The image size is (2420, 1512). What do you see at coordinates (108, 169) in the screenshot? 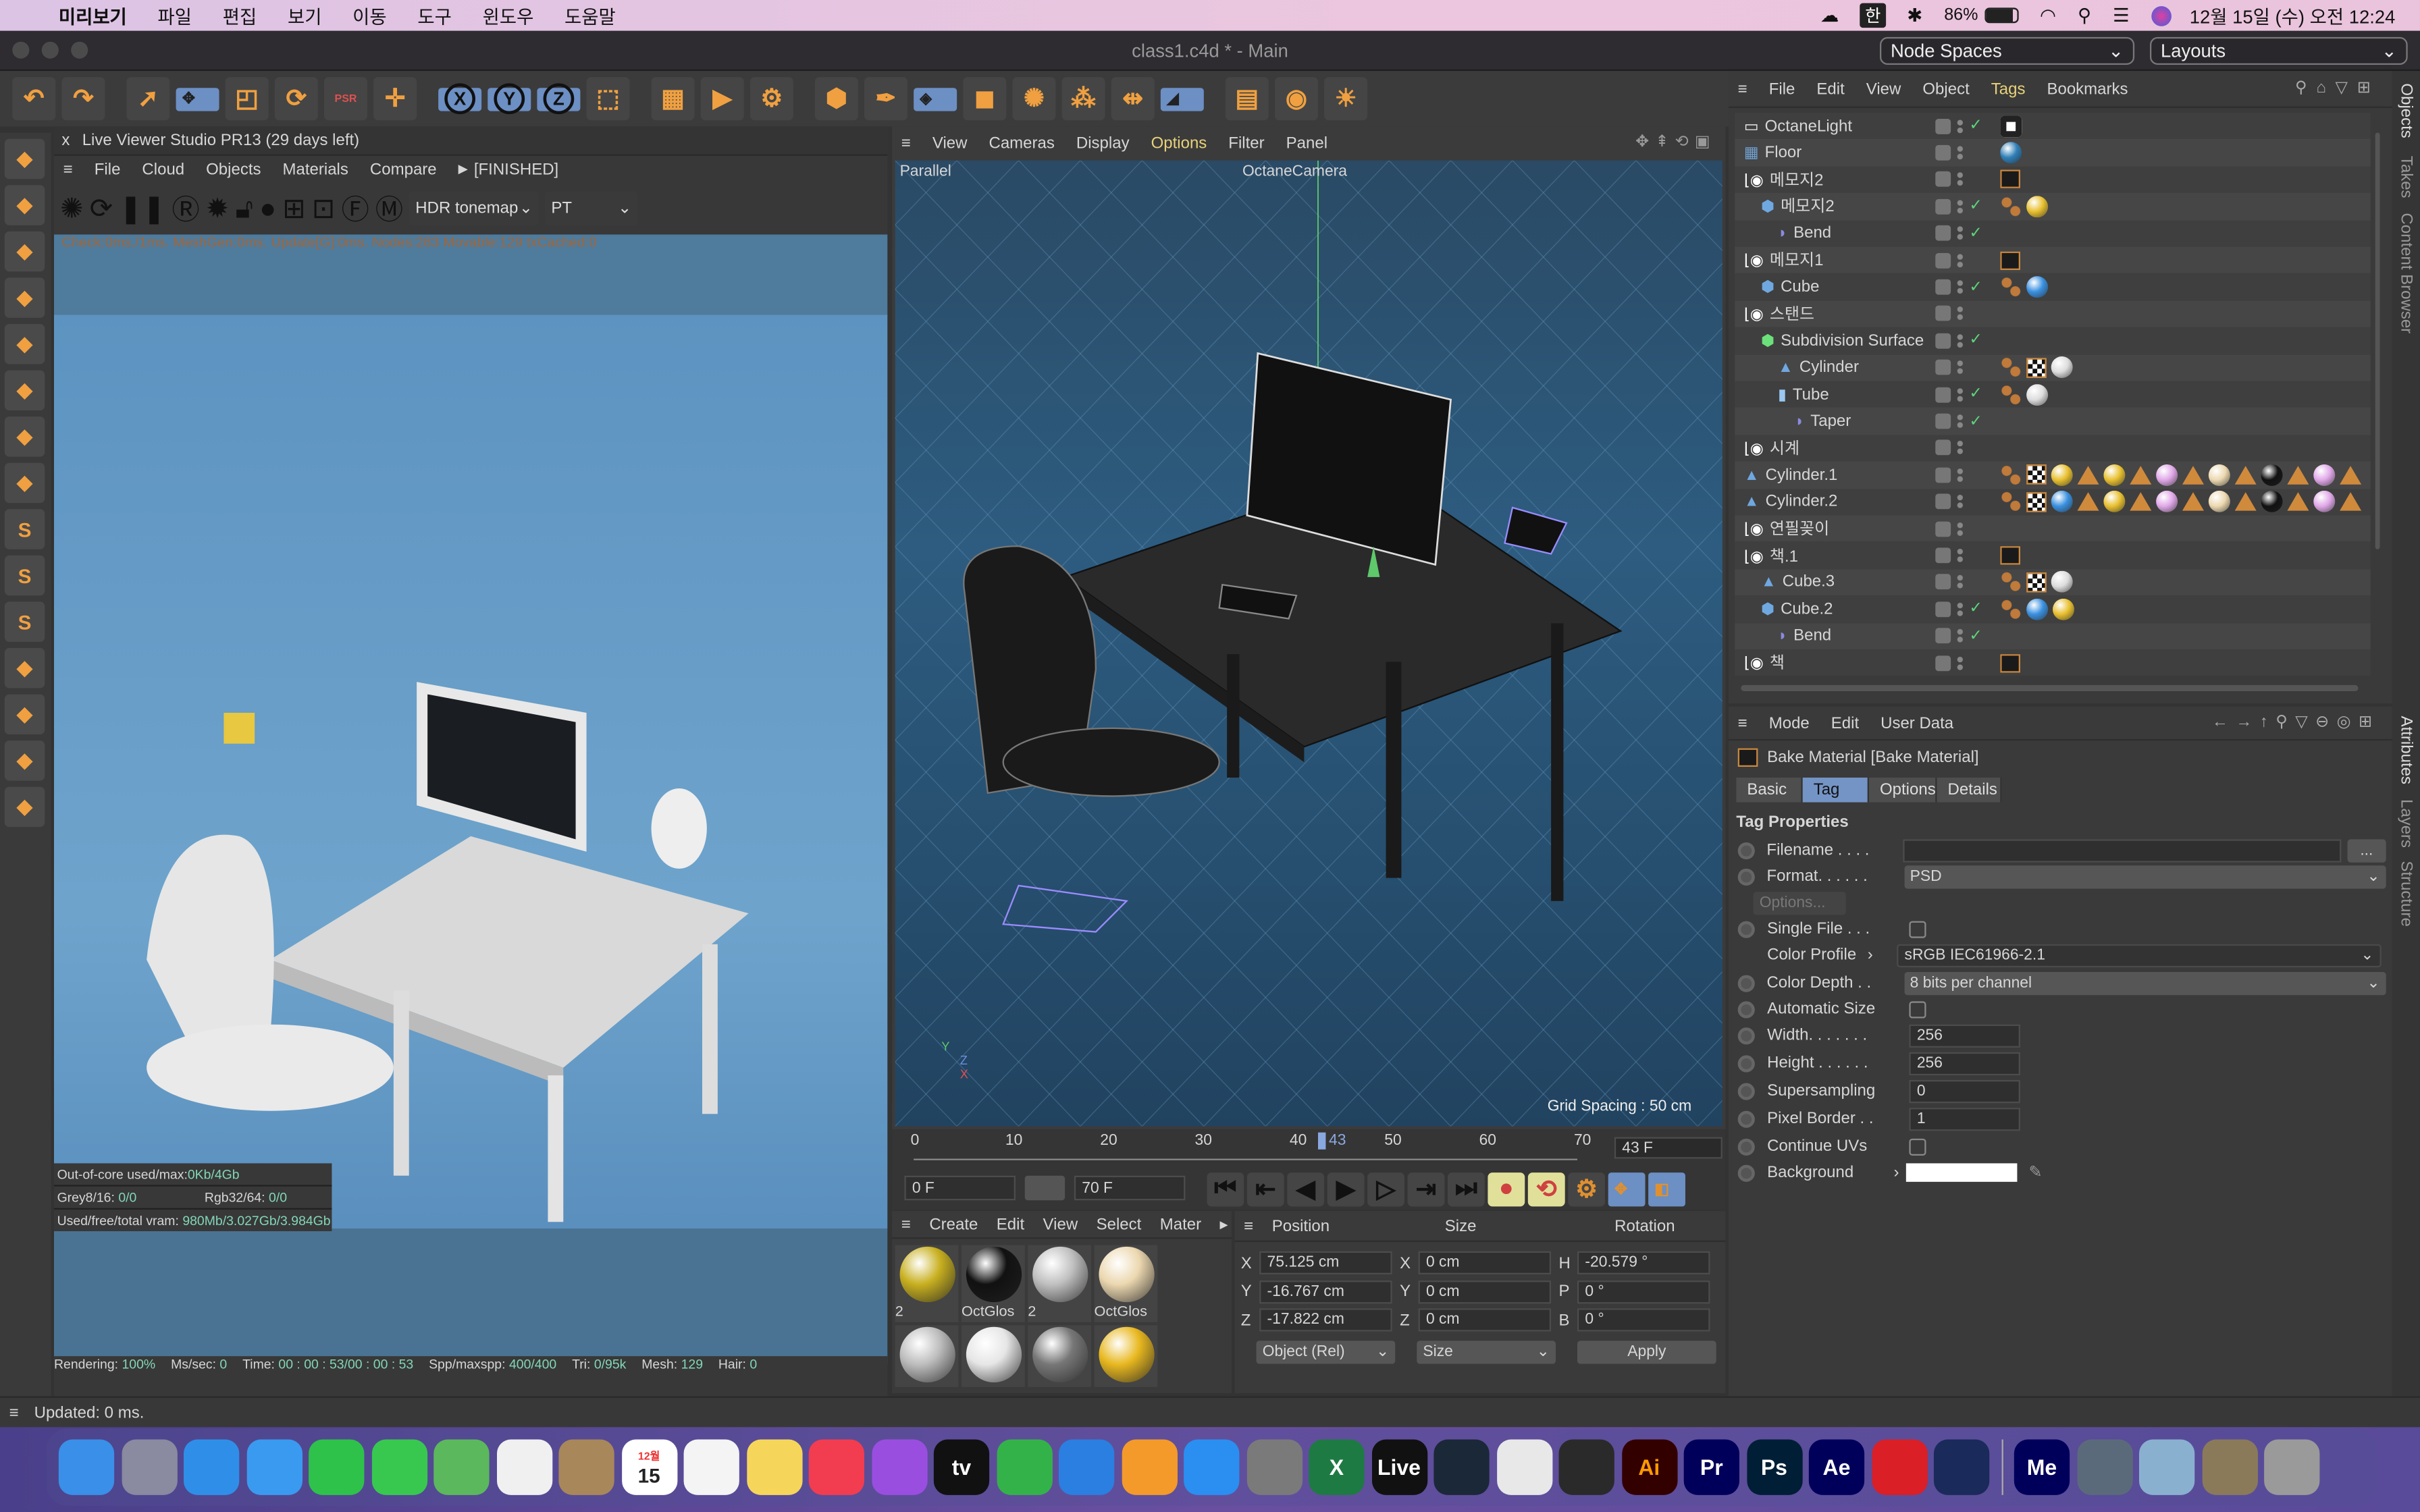
I see `lv-menu-file: File` at bounding box center [108, 169].